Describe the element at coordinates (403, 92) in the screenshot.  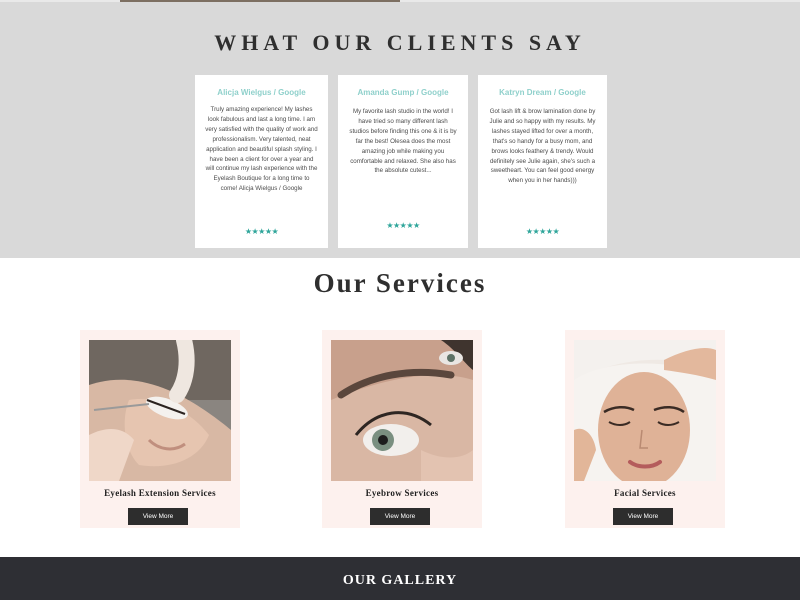
I see `review-author: Amanda Gump / Google` at that location.